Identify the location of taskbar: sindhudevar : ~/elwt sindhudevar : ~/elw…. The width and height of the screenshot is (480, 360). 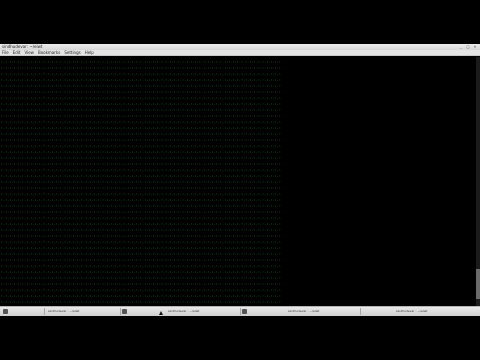
(240, 311).